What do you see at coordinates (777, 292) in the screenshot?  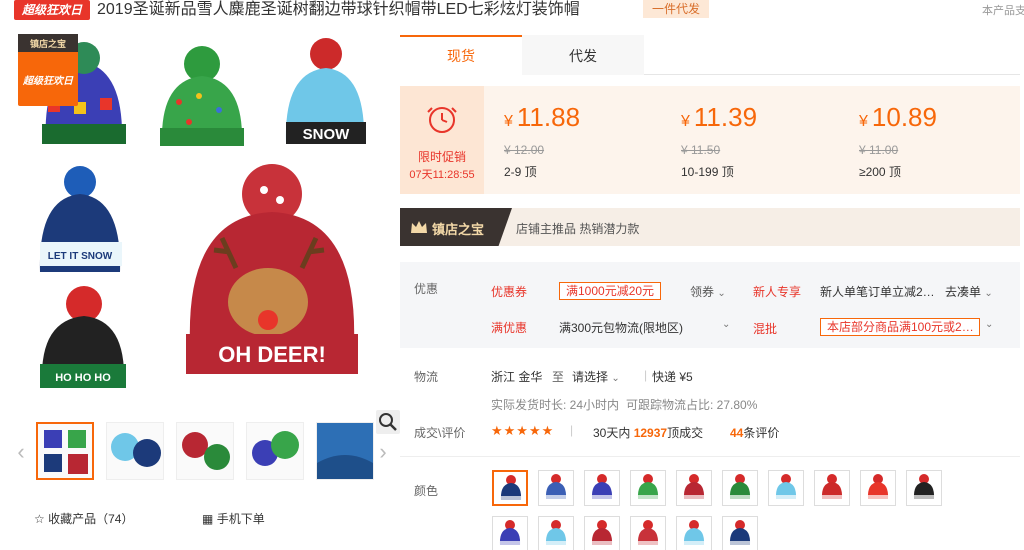 I see `newuser-label: 新人专享` at bounding box center [777, 292].